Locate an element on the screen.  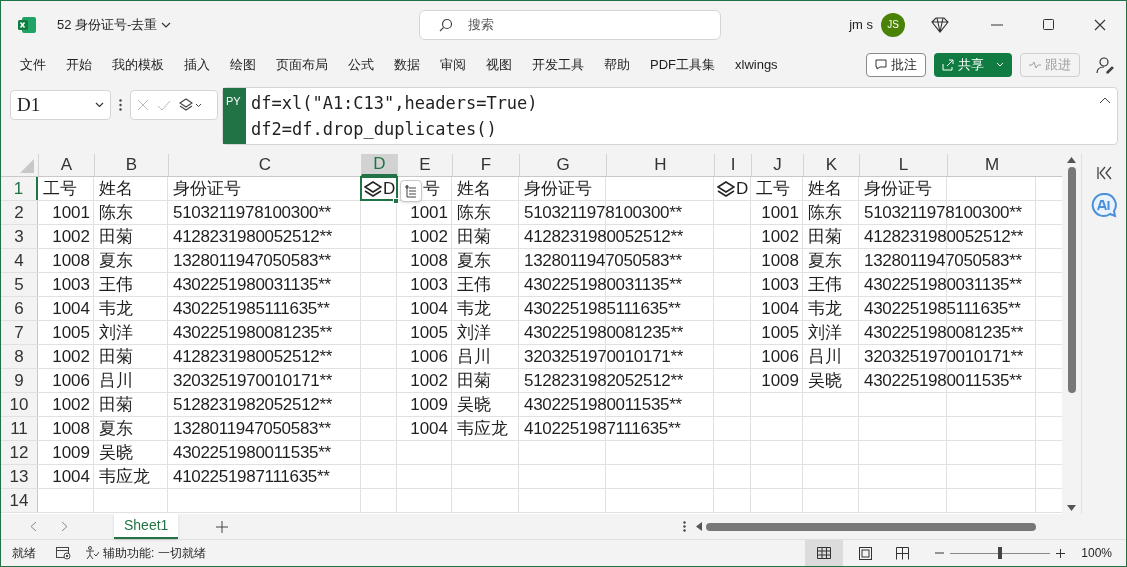
cell-text: 1328011947050583** is located at coordinates (252, 429).